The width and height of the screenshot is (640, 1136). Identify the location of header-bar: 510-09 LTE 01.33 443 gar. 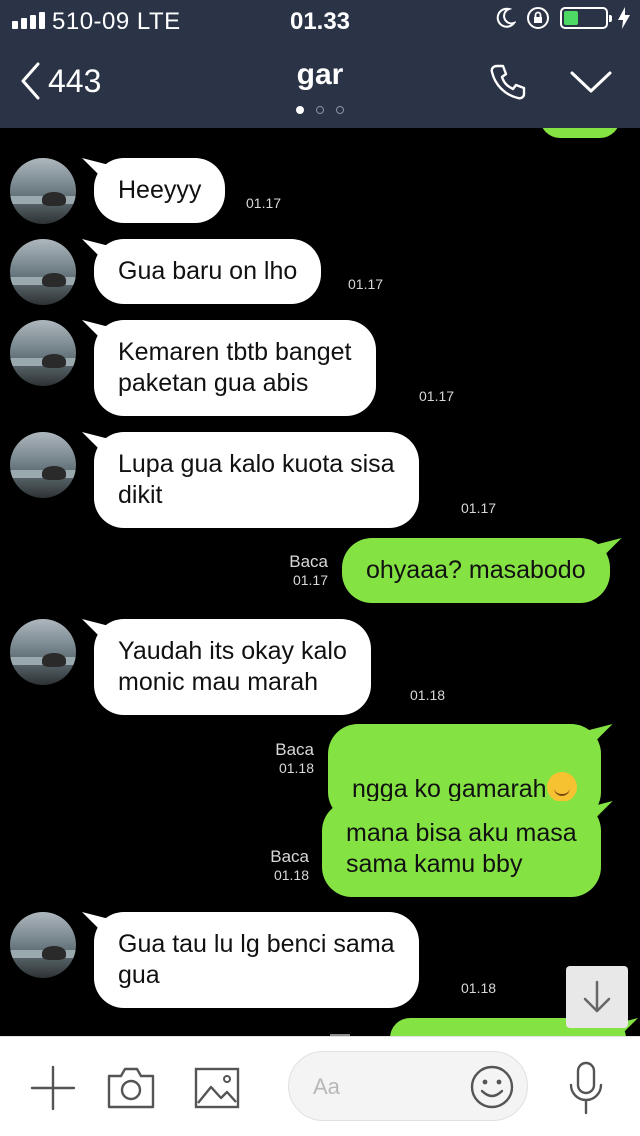
(320, 64).